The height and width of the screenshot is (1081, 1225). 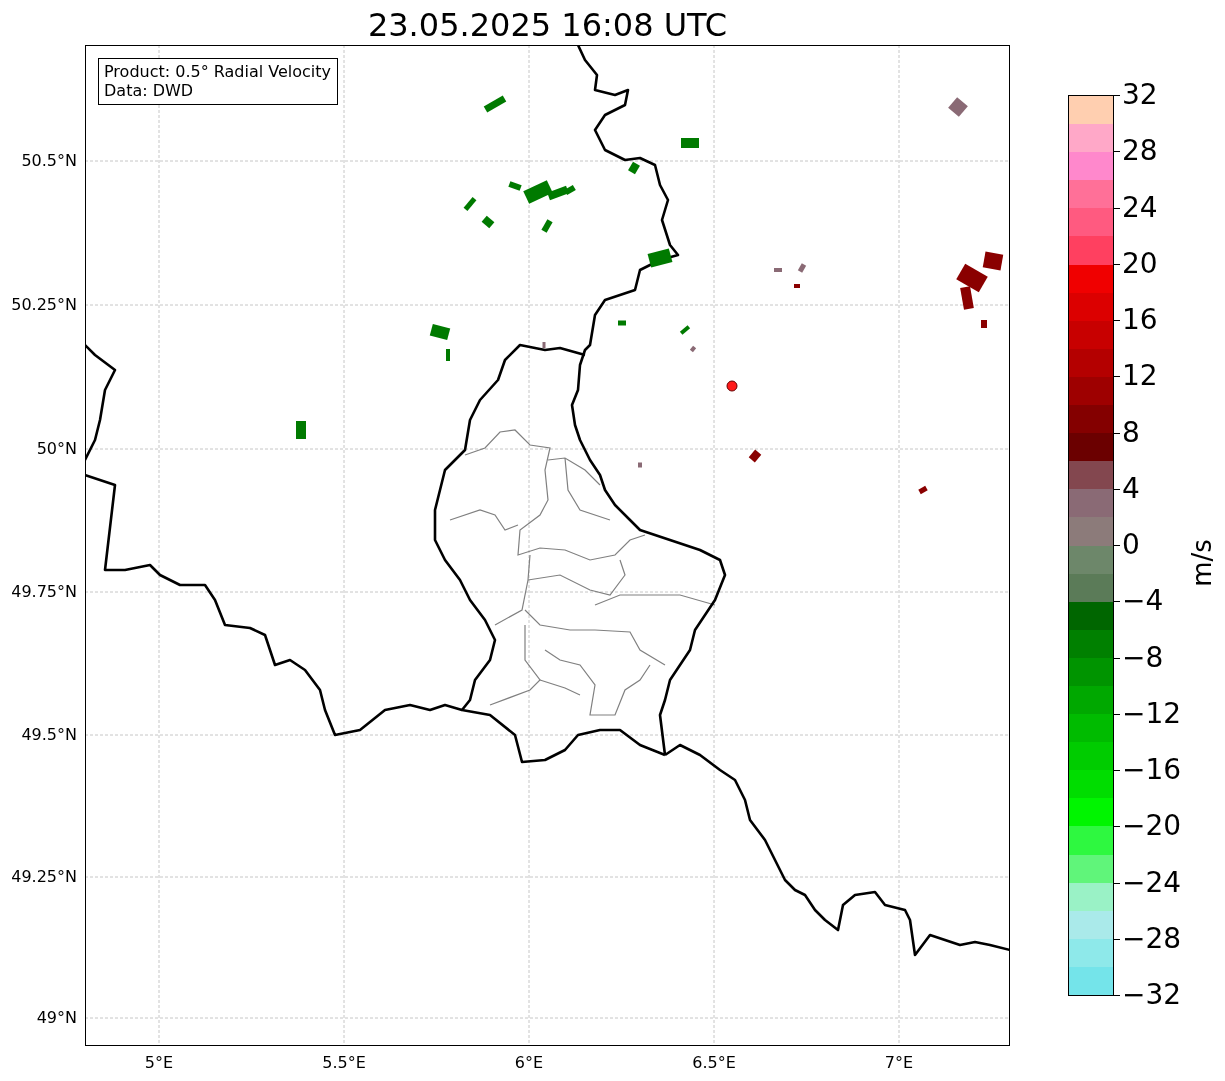 What do you see at coordinates (1143, 657) in the screenshot?
I see `colorbar-label: −8` at bounding box center [1143, 657].